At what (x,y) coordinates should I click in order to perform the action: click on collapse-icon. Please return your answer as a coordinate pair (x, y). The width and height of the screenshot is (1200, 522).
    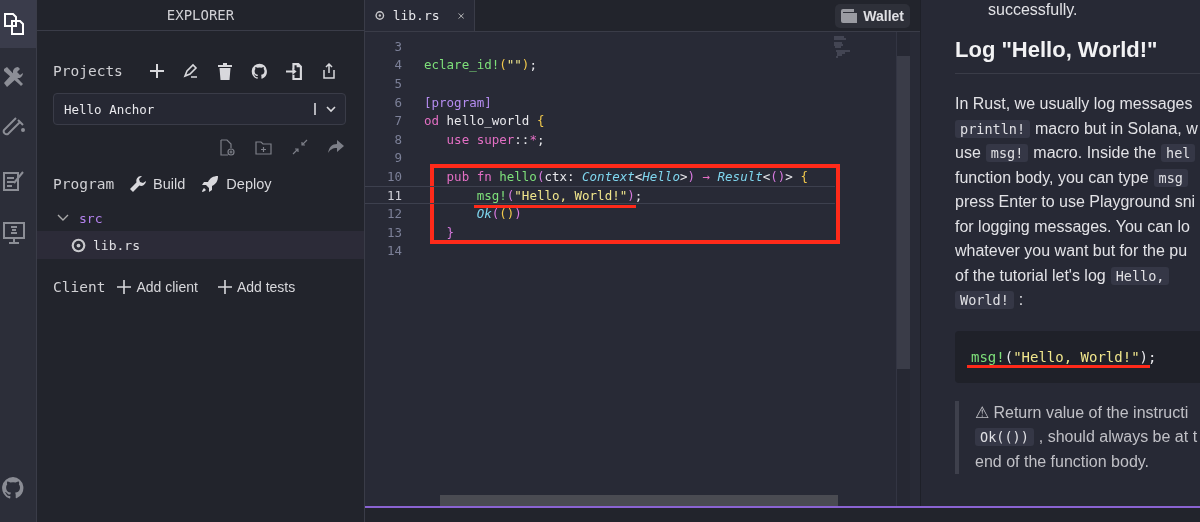
    Looking at the image, I should click on (300, 147).